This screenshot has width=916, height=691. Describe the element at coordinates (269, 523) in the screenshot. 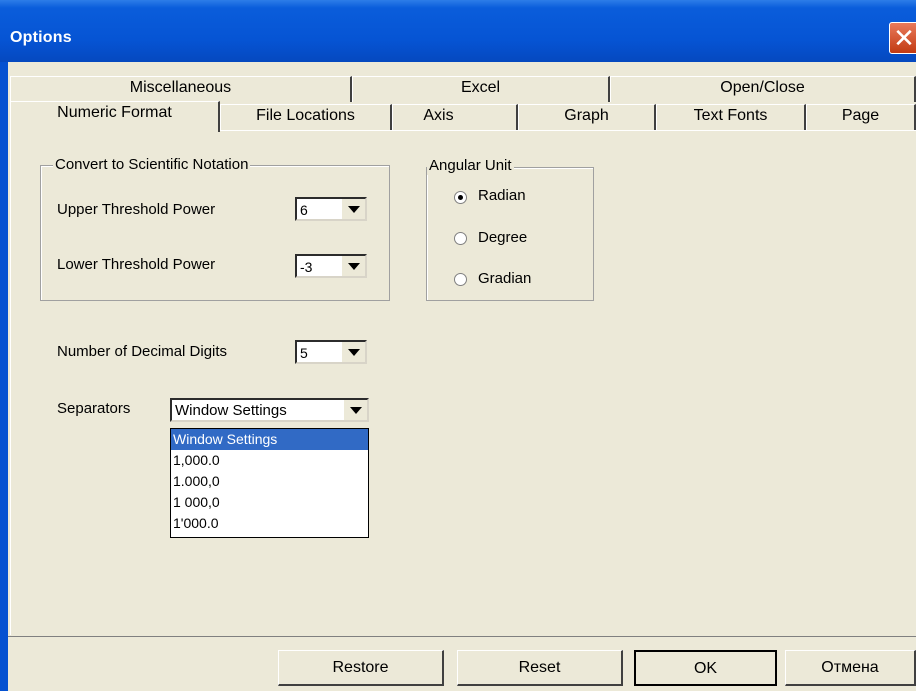

I see `separators-option: 1'000.0` at that location.